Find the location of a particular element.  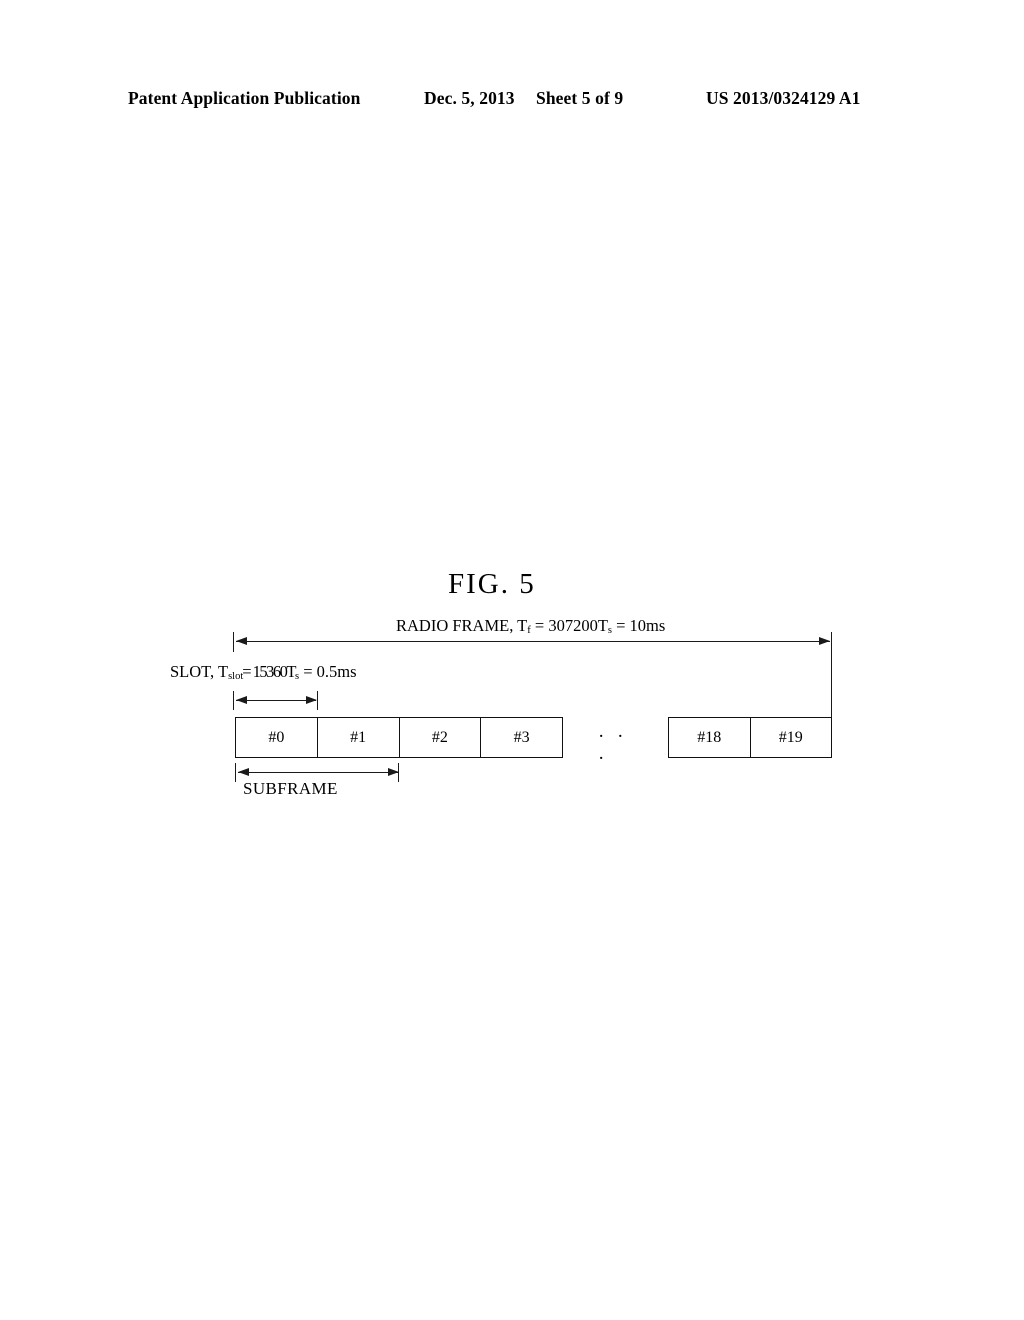

subframe-cell: #1 is located at coordinates (359, 737).